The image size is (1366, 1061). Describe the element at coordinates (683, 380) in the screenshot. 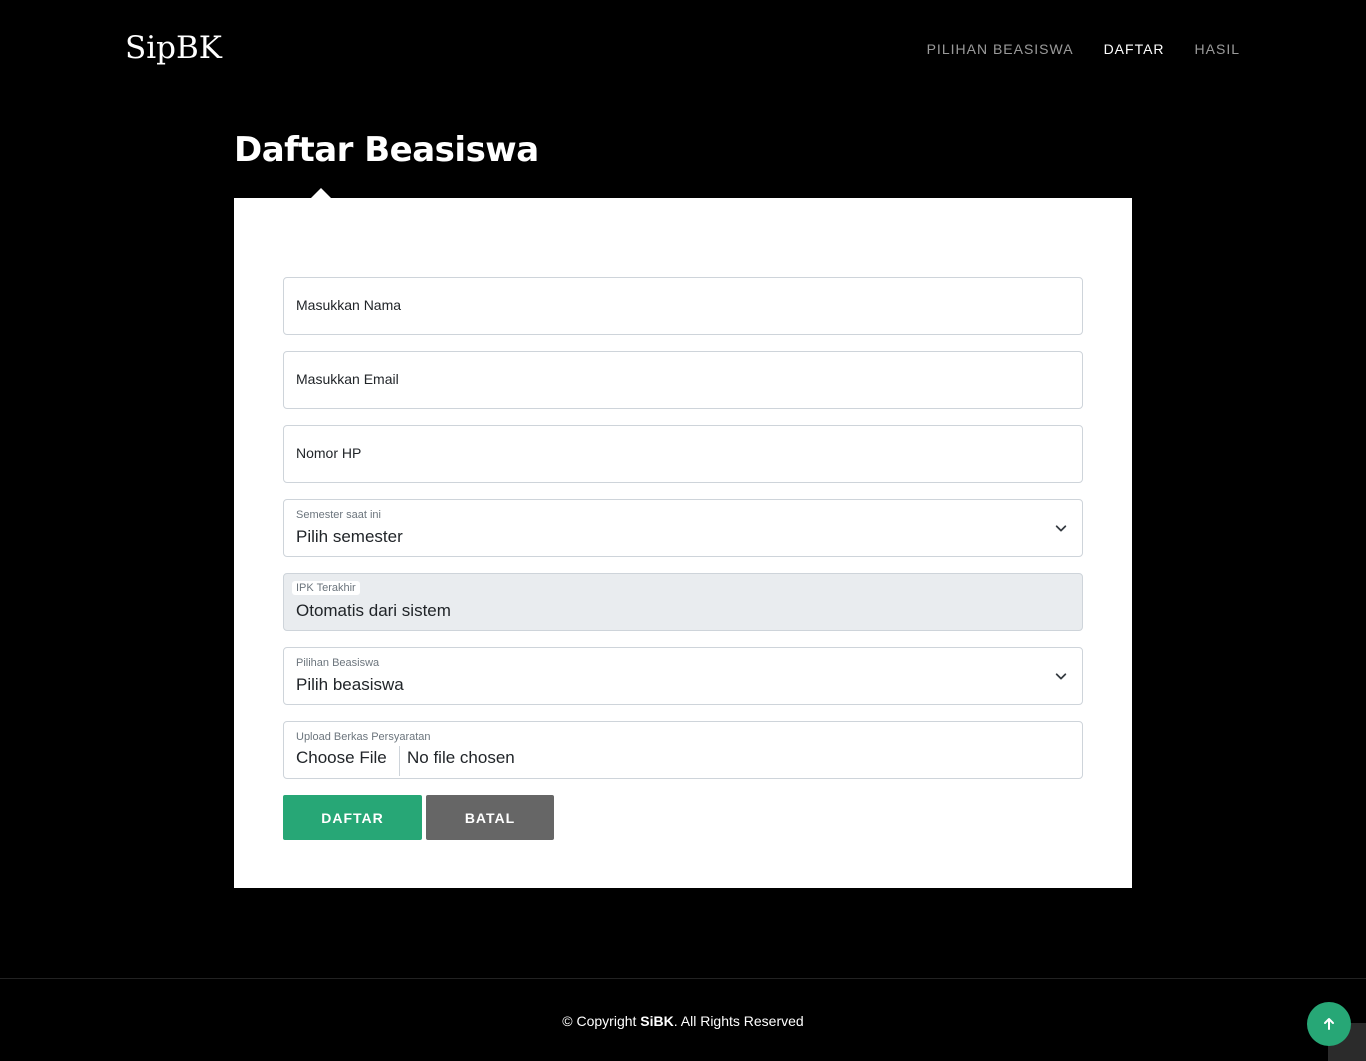

I see `email-field: Masukkan Email` at that location.